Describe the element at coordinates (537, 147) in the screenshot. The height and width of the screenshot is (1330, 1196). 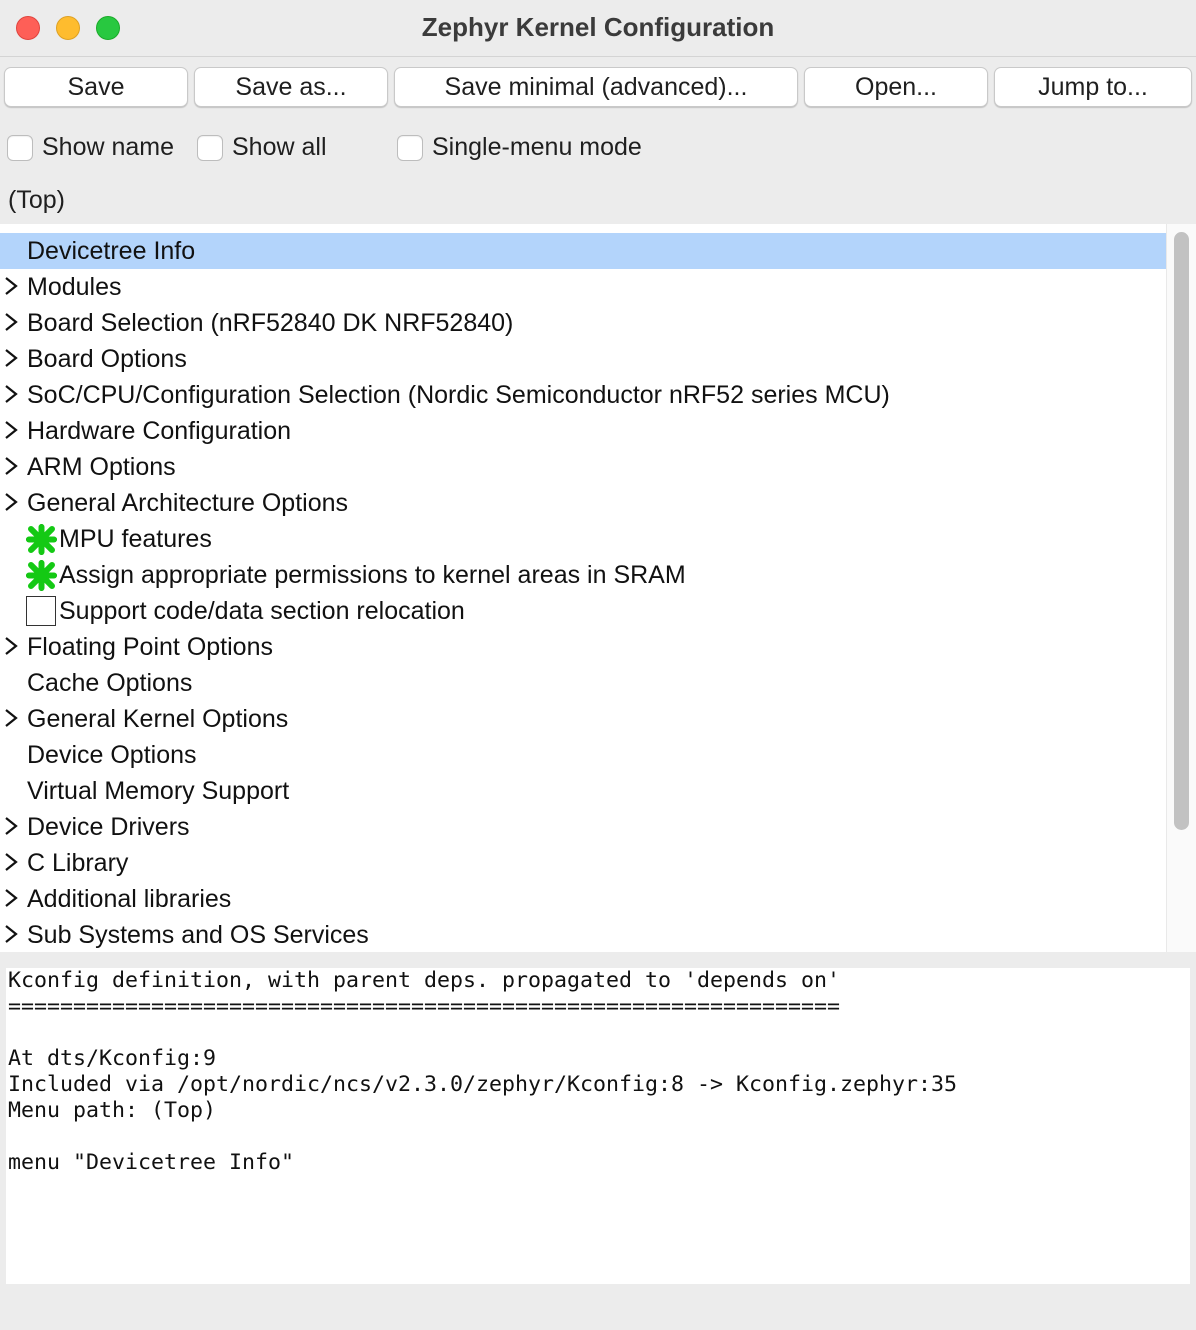
I see `single-menu-mode-label: Single-menu mode` at that location.